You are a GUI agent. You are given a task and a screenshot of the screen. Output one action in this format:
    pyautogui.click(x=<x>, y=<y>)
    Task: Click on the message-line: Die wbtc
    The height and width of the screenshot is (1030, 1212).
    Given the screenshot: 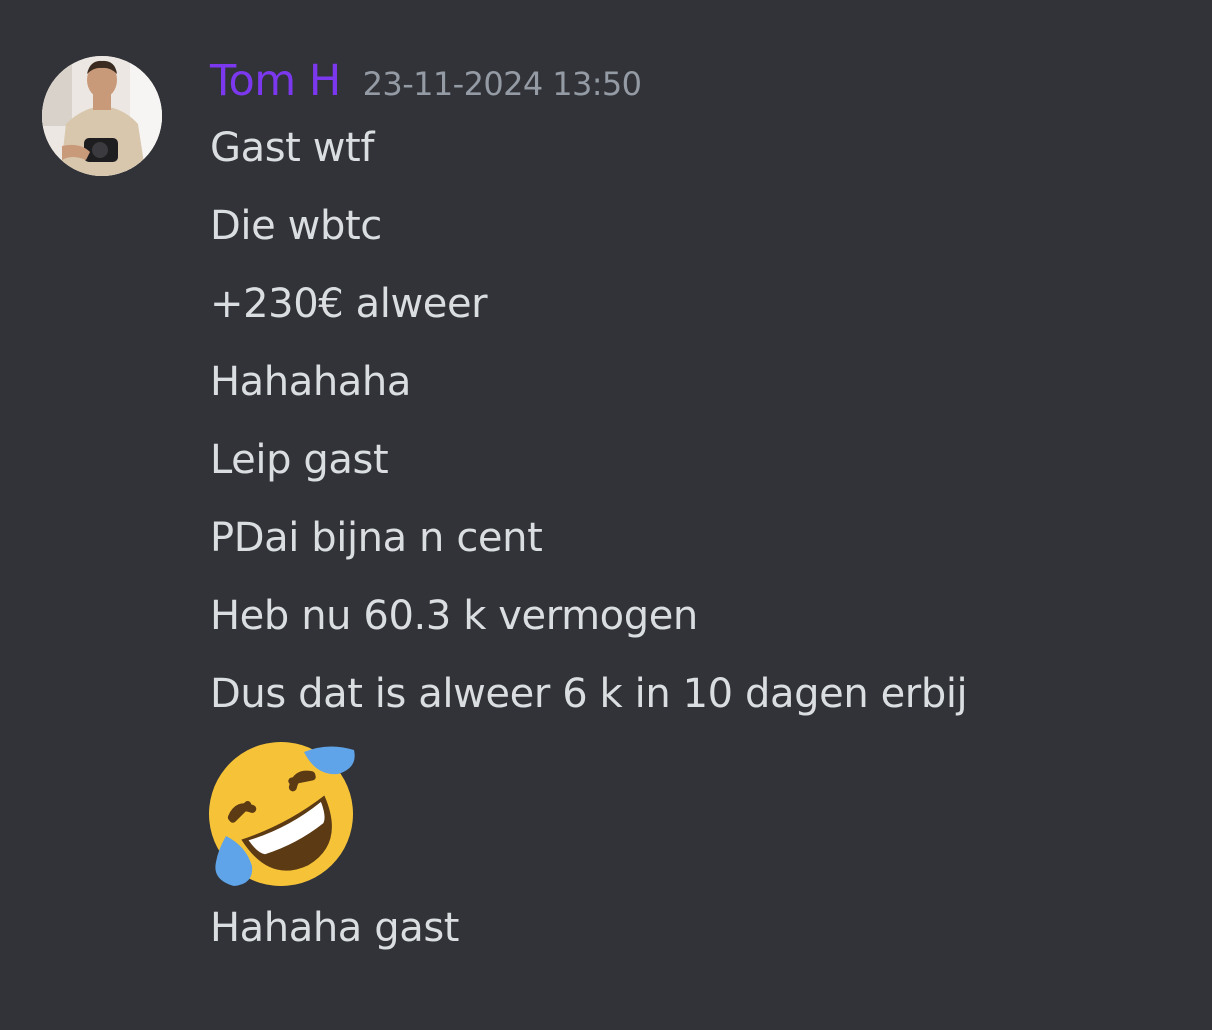 What is the action you would take?
    pyautogui.click(x=296, y=226)
    